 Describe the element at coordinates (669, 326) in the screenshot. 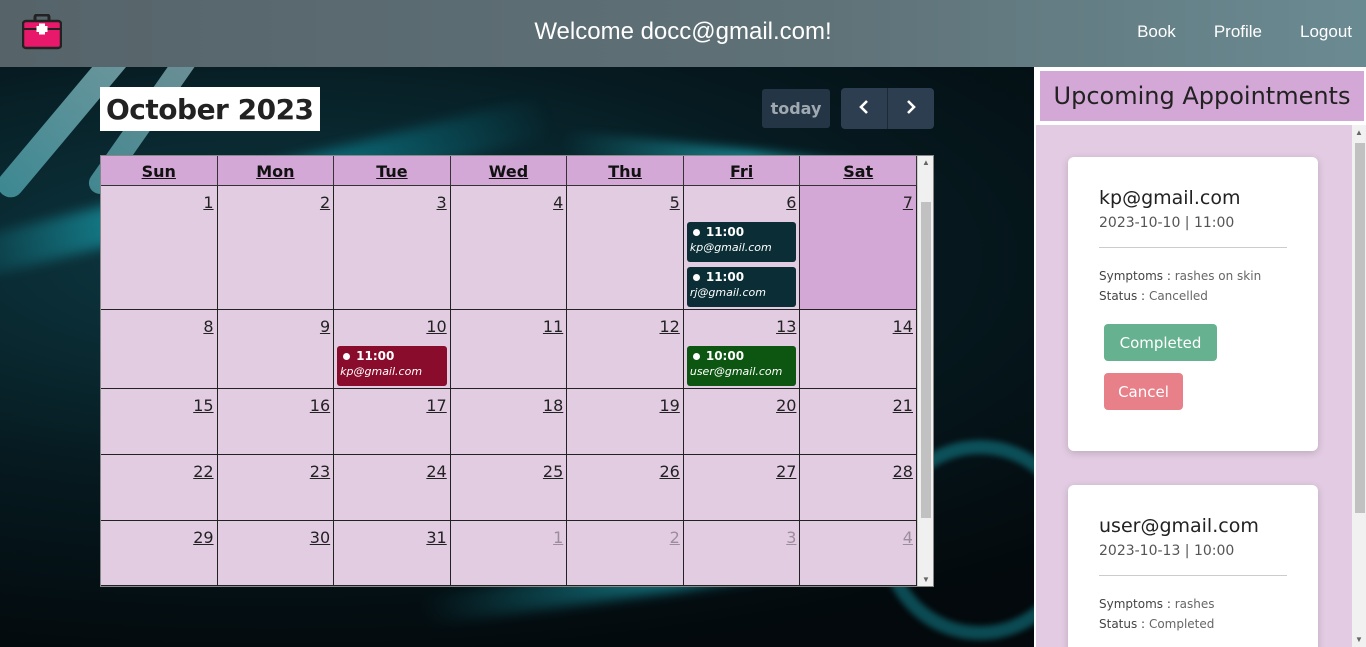

I see `day-number: 12` at that location.